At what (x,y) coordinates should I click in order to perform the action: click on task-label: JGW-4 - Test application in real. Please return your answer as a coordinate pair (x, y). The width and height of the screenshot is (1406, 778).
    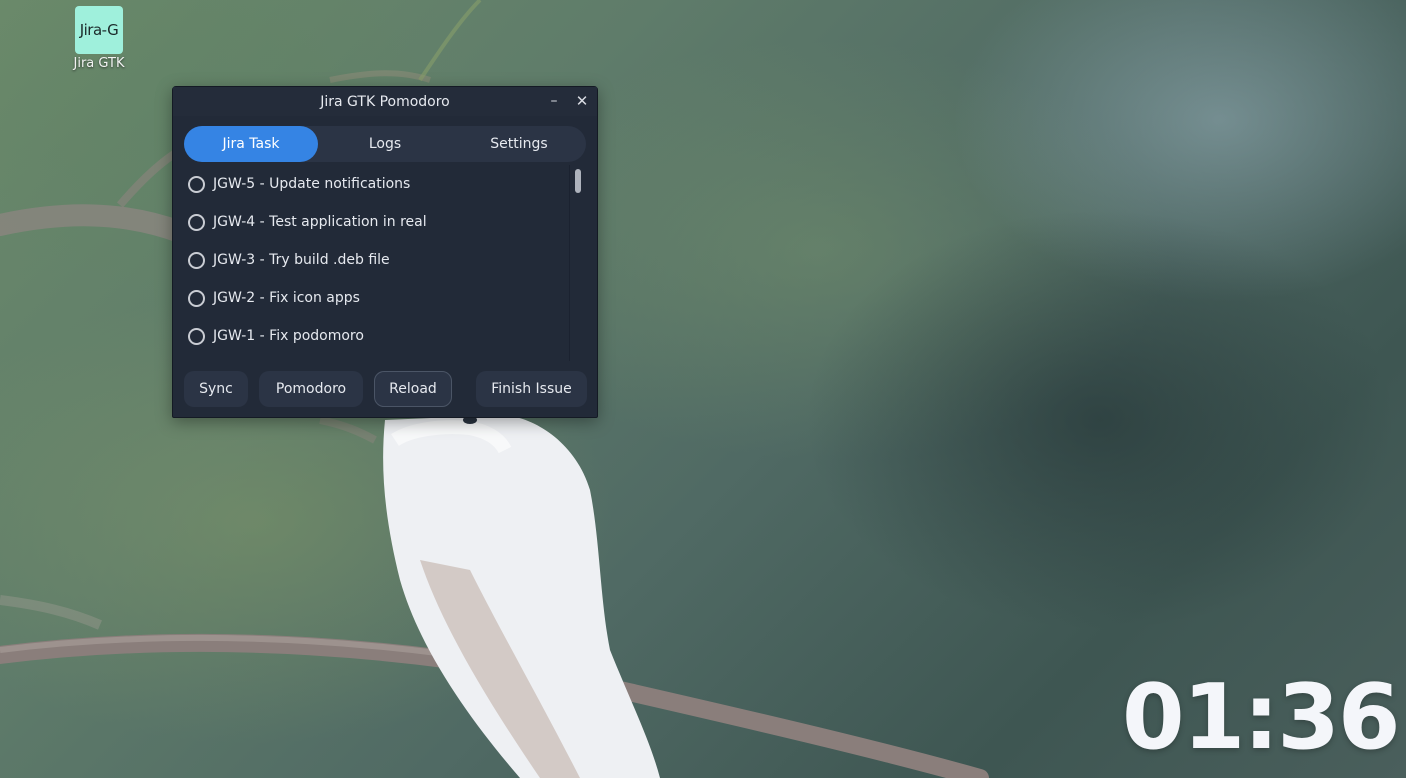
    Looking at the image, I should click on (320, 222).